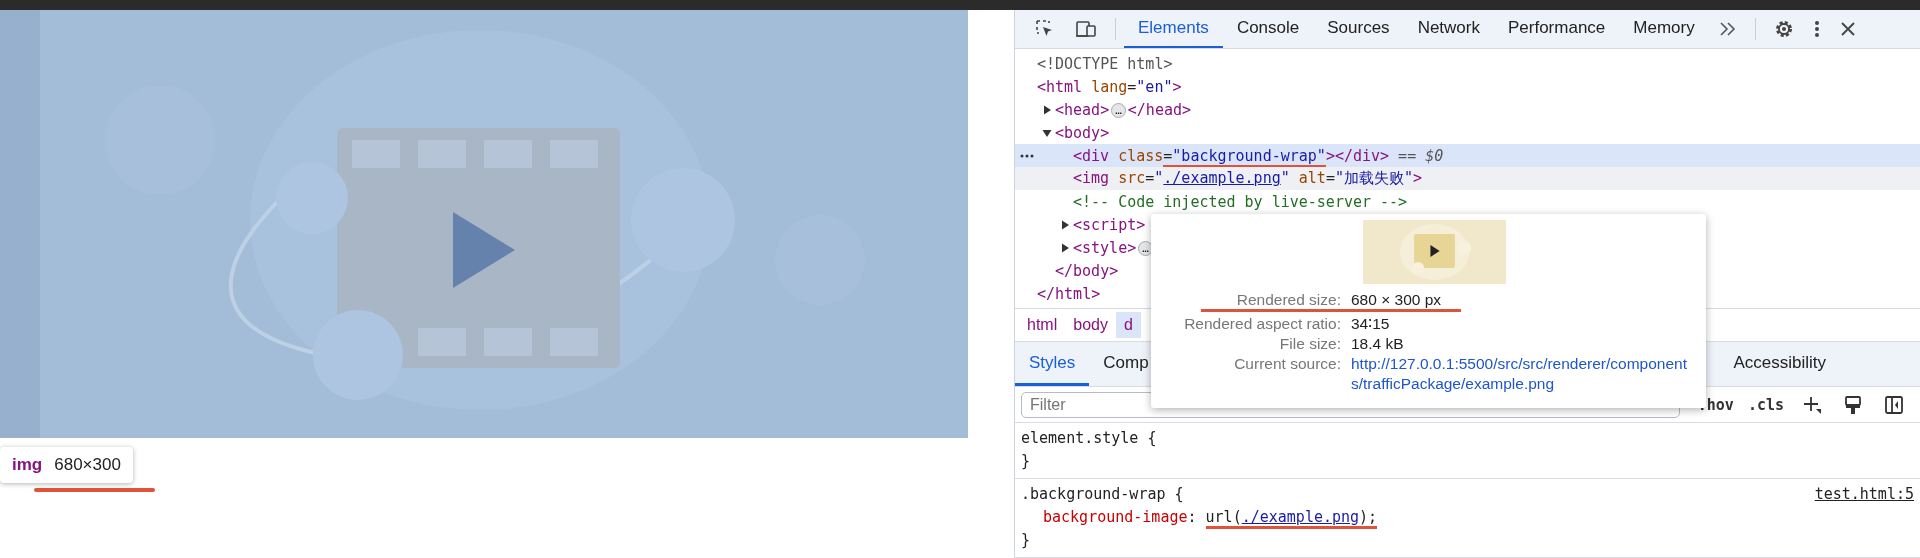  What do you see at coordinates (1378, 344) in the screenshot?
I see `info-value: 18.4 kB` at bounding box center [1378, 344].